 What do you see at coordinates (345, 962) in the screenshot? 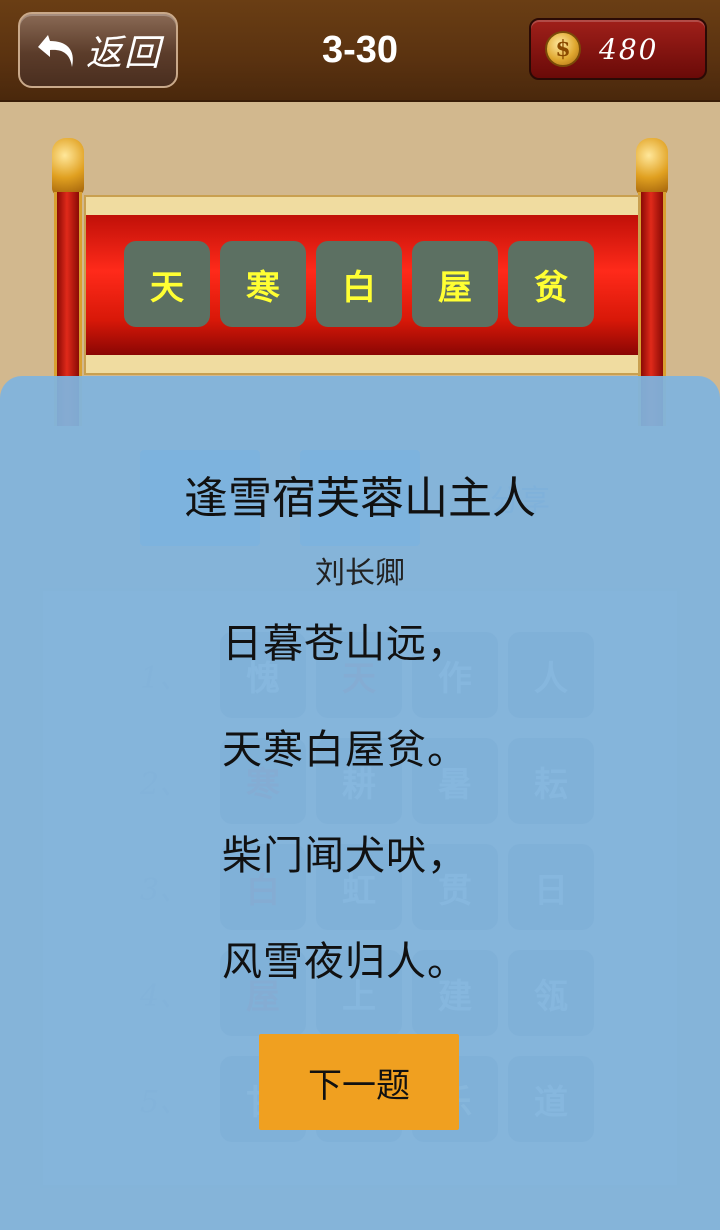
I see `poem-line: 风雪夜归人。` at bounding box center [345, 962].